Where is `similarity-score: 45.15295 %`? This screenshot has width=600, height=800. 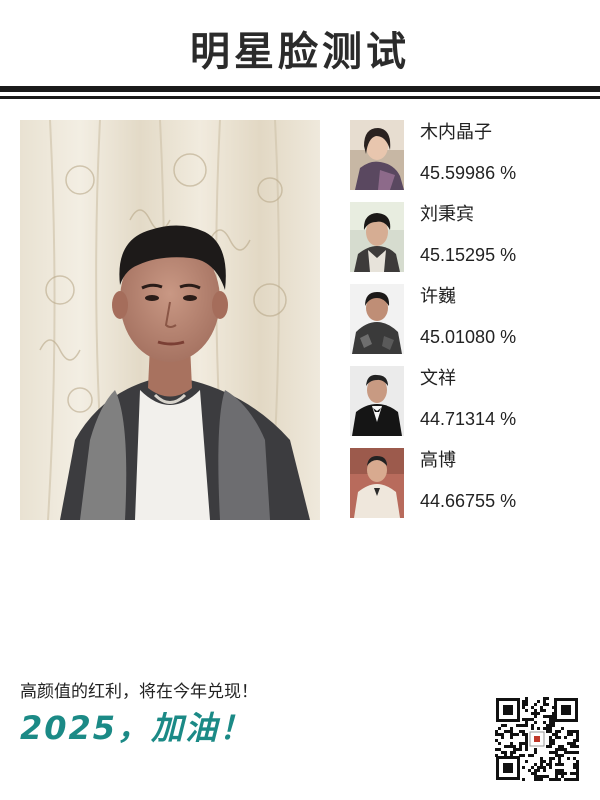 similarity-score: 45.15295 % is located at coordinates (468, 255).